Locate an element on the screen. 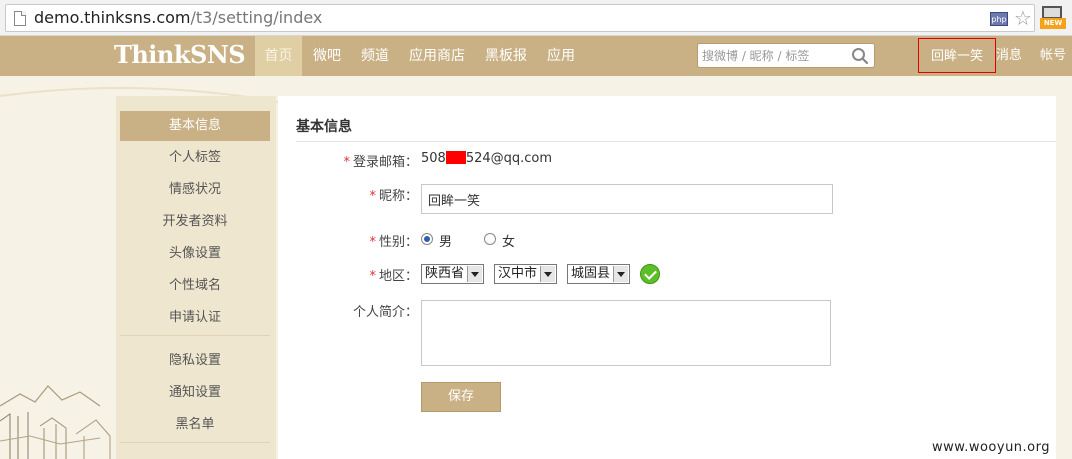  sidebar-item-tags: 个人标签 is located at coordinates (195, 158).